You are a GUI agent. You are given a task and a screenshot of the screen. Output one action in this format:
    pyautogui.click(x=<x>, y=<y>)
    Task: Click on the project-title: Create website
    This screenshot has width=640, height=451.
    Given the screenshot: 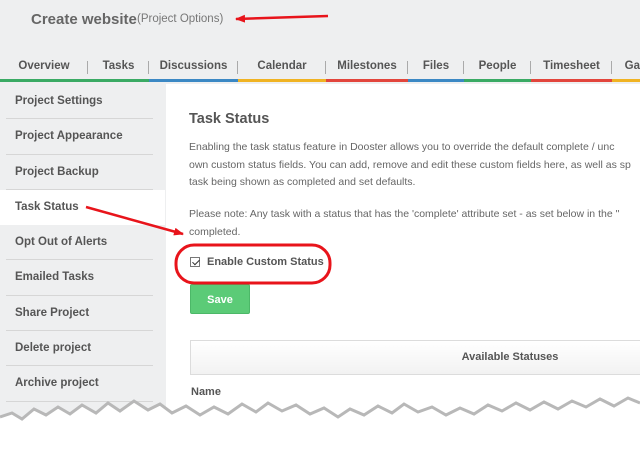 What is the action you would take?
    pyautogui.click(x=84, y=19)
    